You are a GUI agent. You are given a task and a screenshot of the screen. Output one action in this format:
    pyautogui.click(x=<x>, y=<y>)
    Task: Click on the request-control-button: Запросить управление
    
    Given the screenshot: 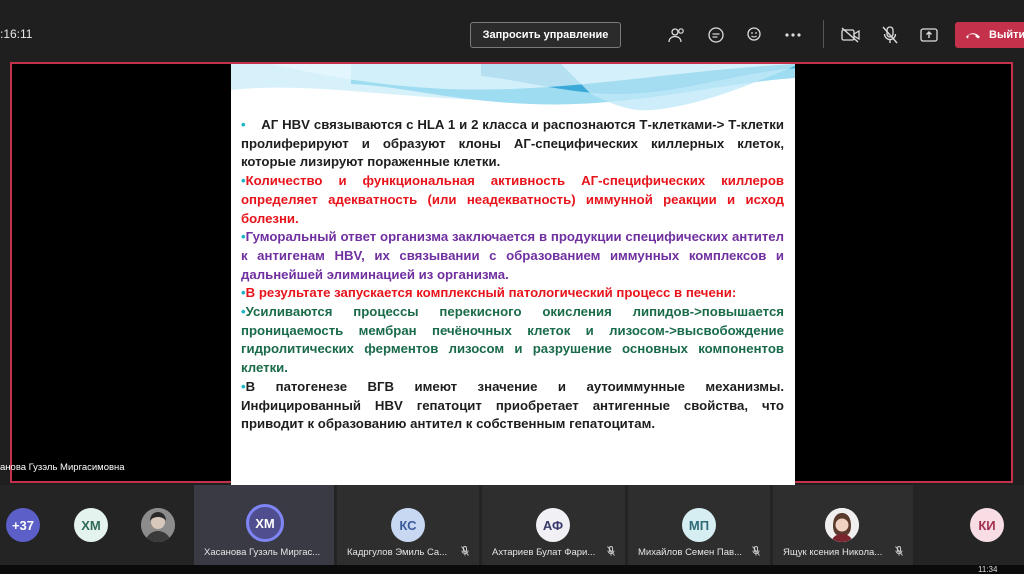 What is the action you would take?
    pyautogui.click(x=545, y=35)
    